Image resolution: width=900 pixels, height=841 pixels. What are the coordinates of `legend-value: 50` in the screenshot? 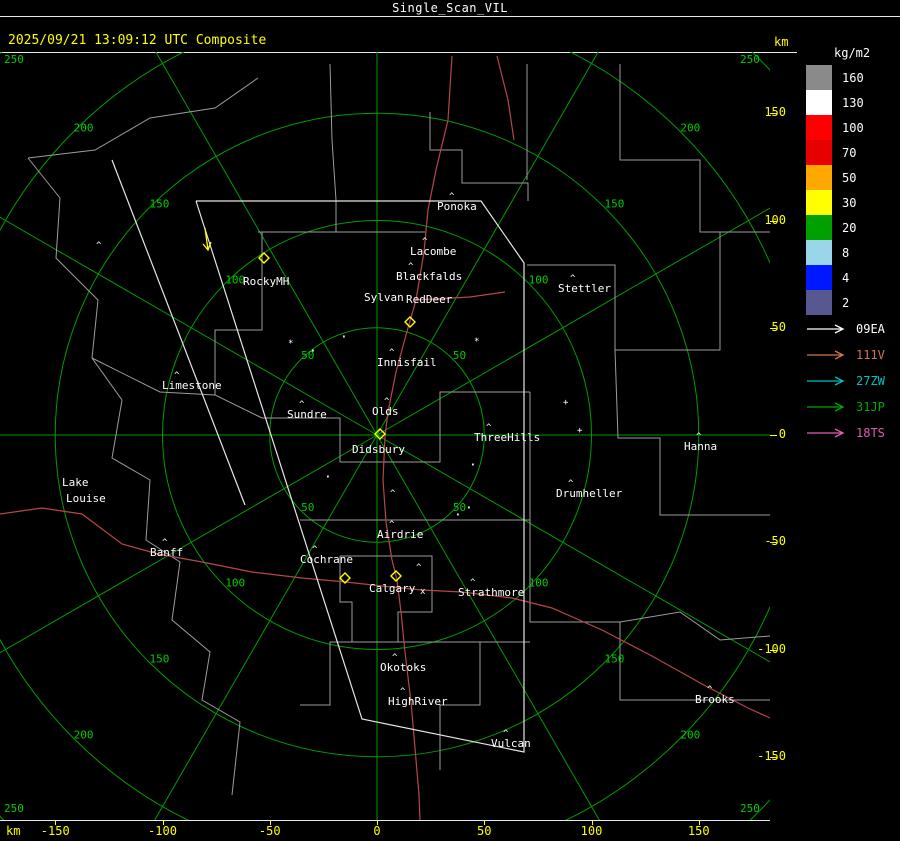 It's located at (849, 177).